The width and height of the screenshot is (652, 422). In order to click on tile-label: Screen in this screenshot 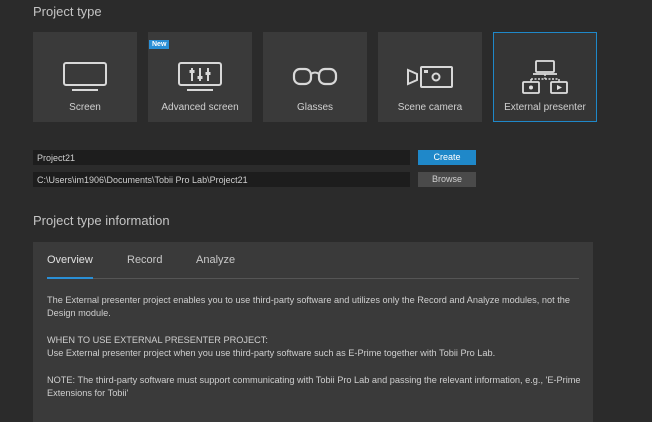, I will do `click(85, 107)`.